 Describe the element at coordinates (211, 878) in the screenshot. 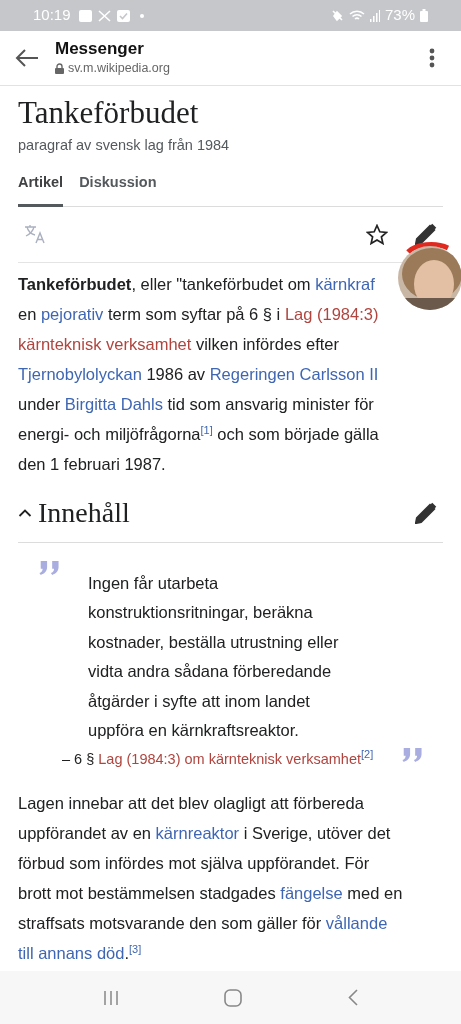

I see `body-paragraph: Lagen innebar att det blev olagligt att förbereda uppförandet av en kärnreaktor i Sverige, utöver det förbud som infördes mot själva uppförandet. För brott mot bestämmelsen stadgades fängelse med en straffsats motsvarande den som gäller för vållande till annans död.$^{[3]}$` at that location.